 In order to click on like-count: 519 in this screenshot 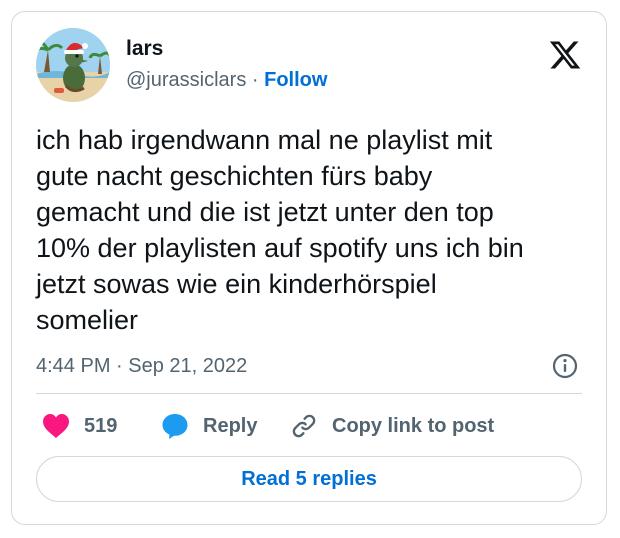, I will do `click(101, 425)`.